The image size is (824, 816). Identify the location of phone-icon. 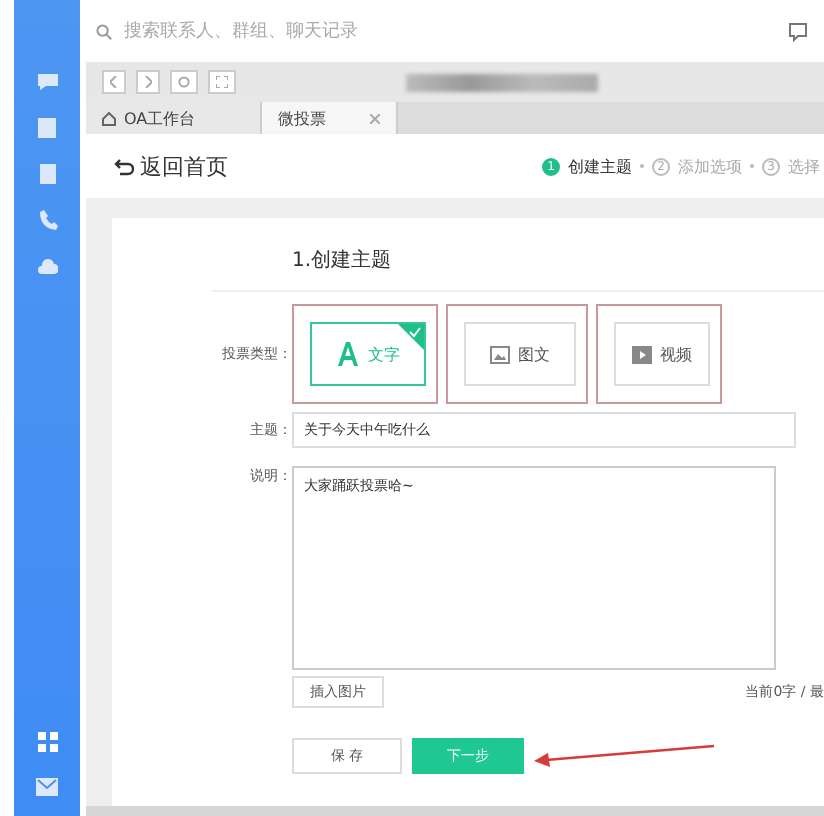
(47, 220).